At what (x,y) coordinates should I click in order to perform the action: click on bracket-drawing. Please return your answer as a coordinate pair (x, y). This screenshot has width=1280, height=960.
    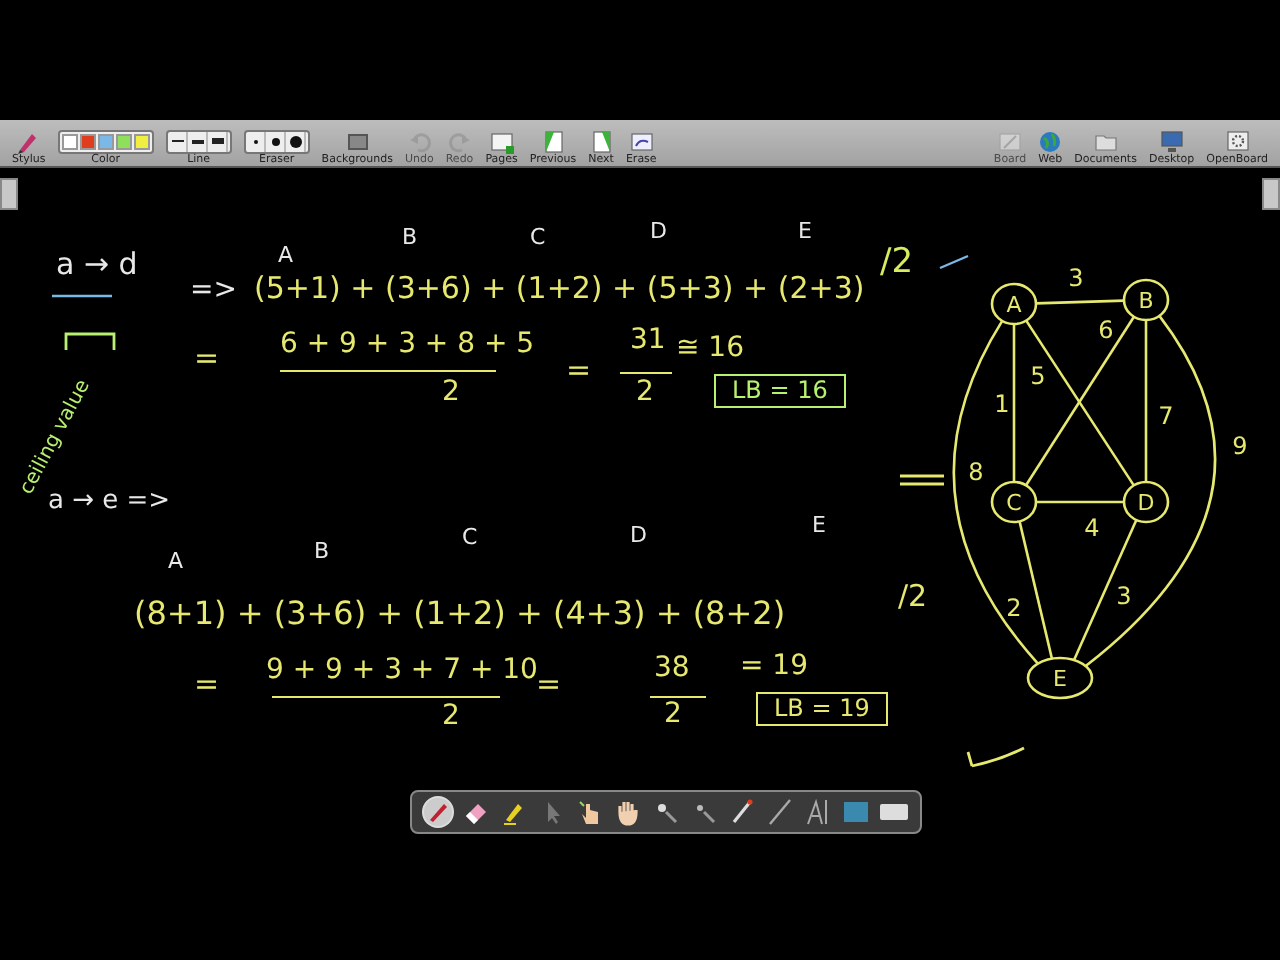
    Looking at the image, I should click on (90, 341).